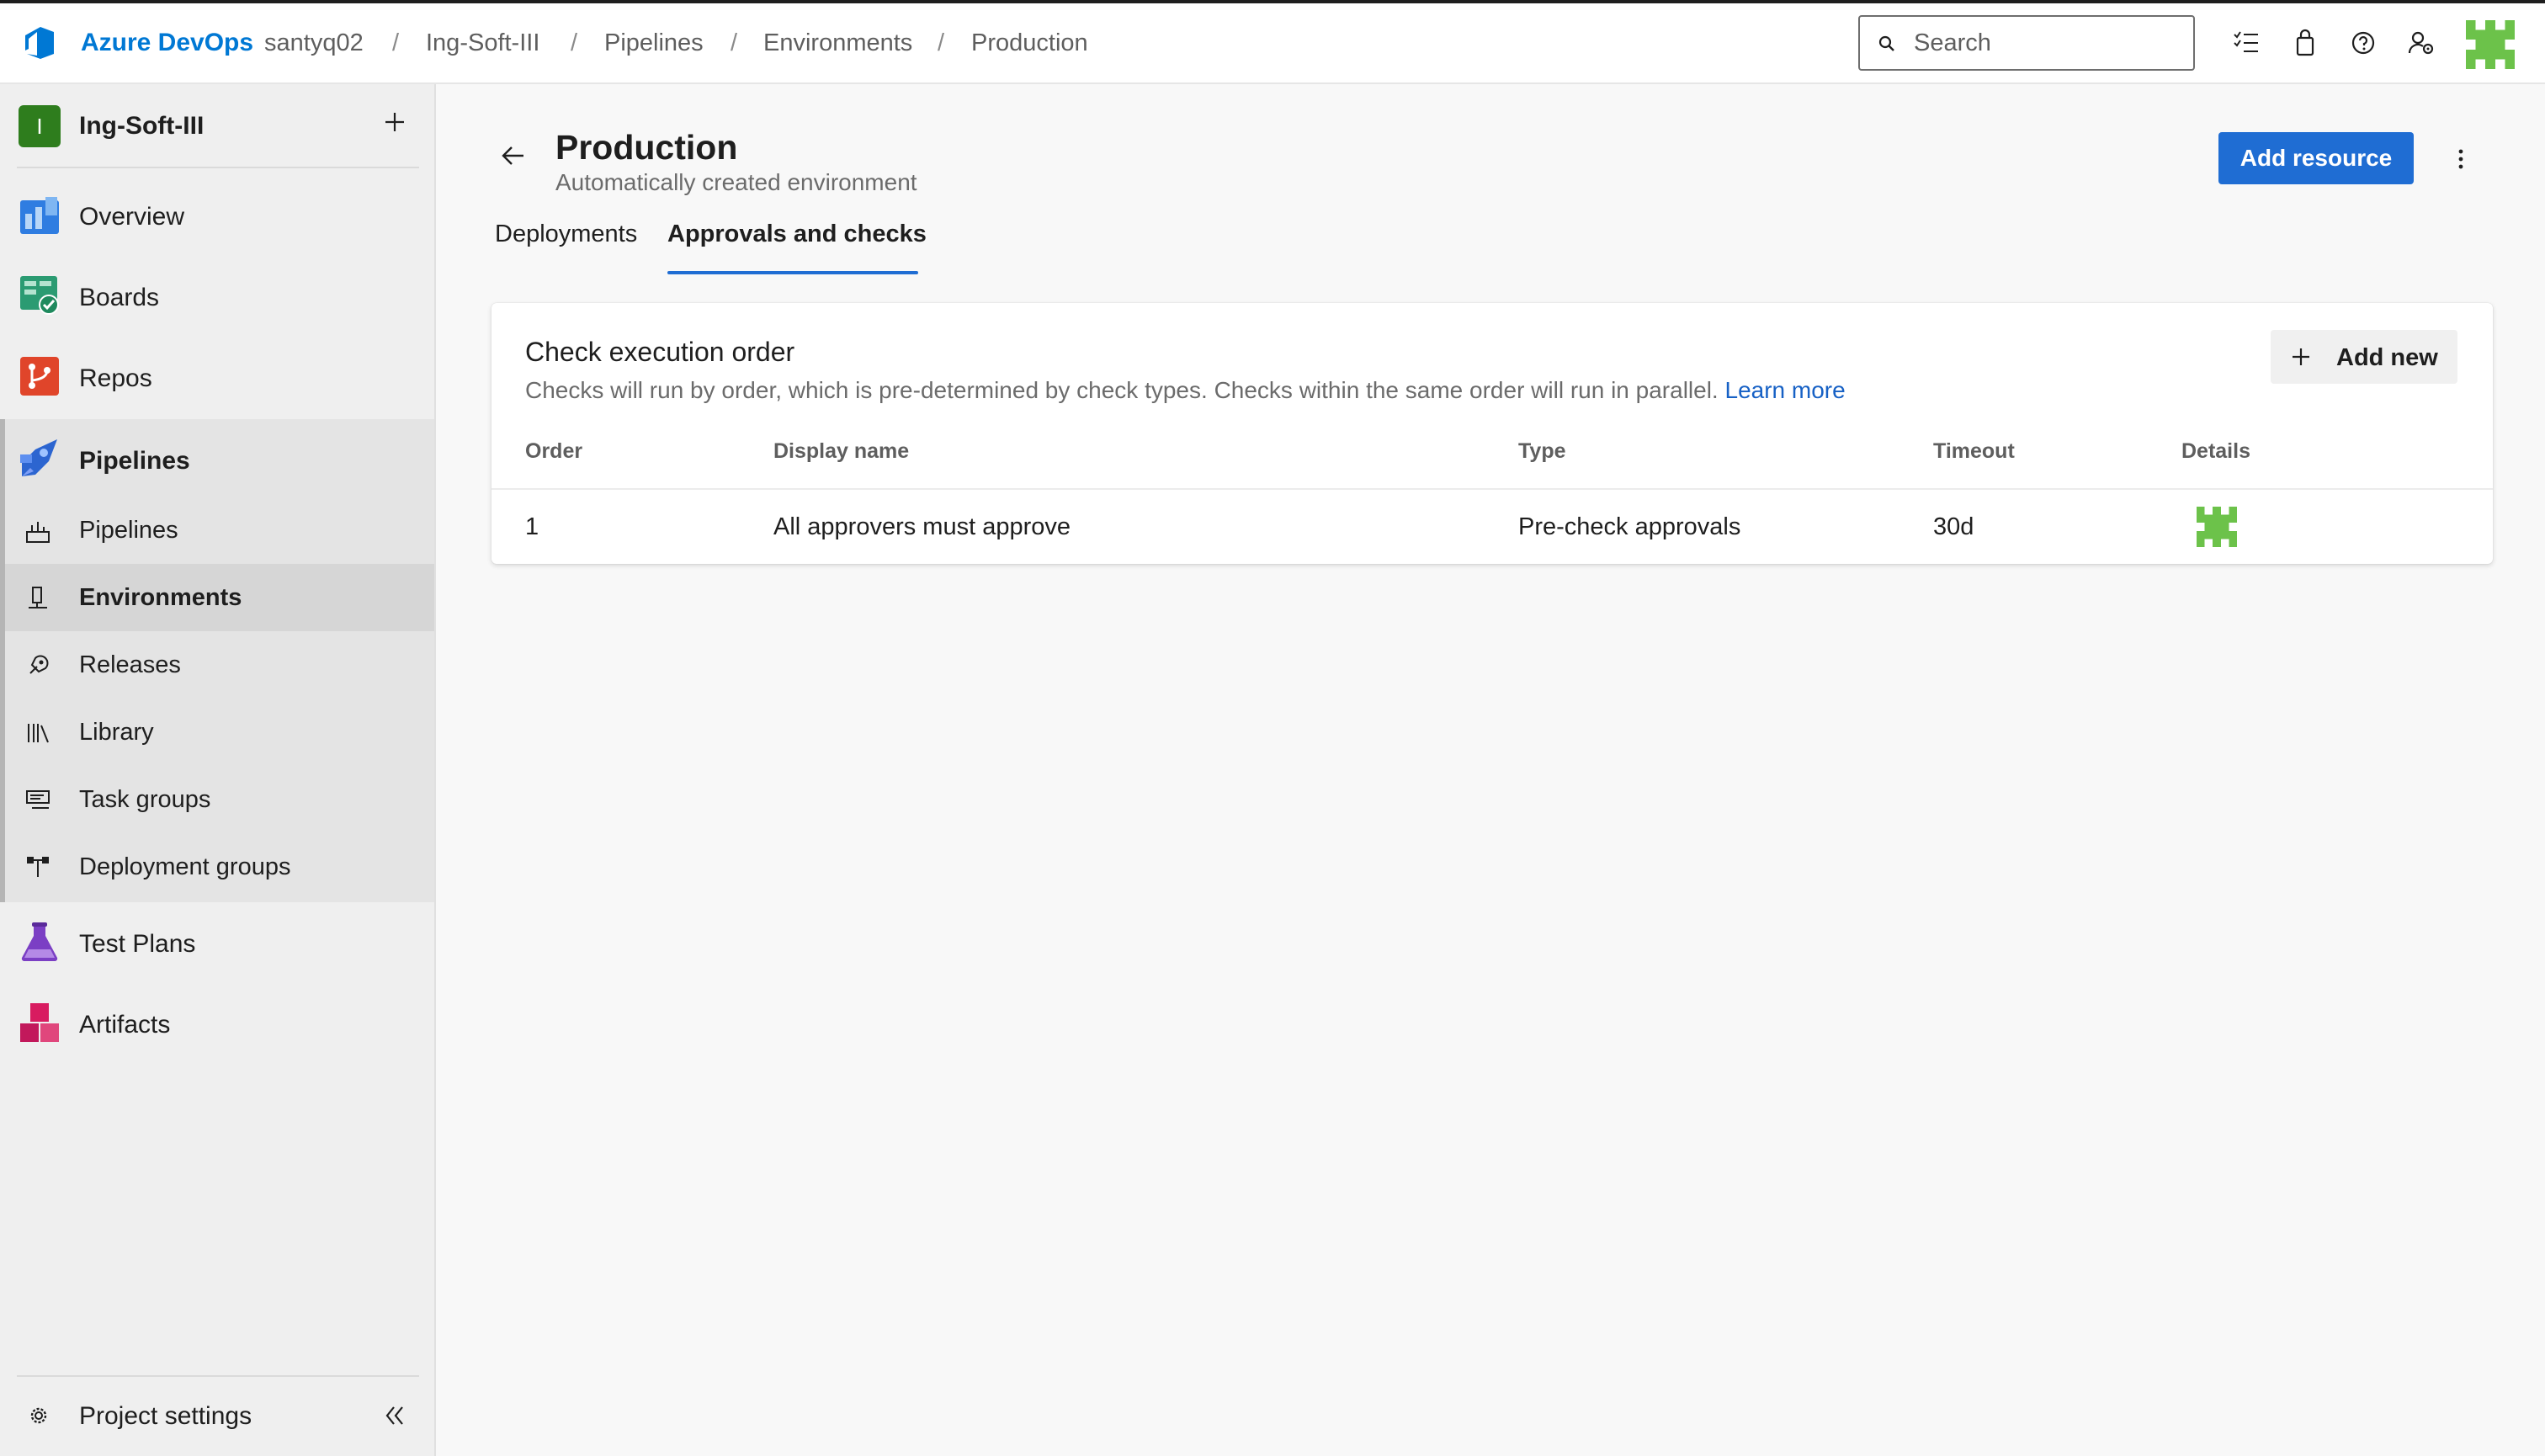 This screenshot has height=1456, width=2545. Describe the element at coordinates (2316, 158) in the screenshot. I see `add-resource-button: Add resource` at that location.